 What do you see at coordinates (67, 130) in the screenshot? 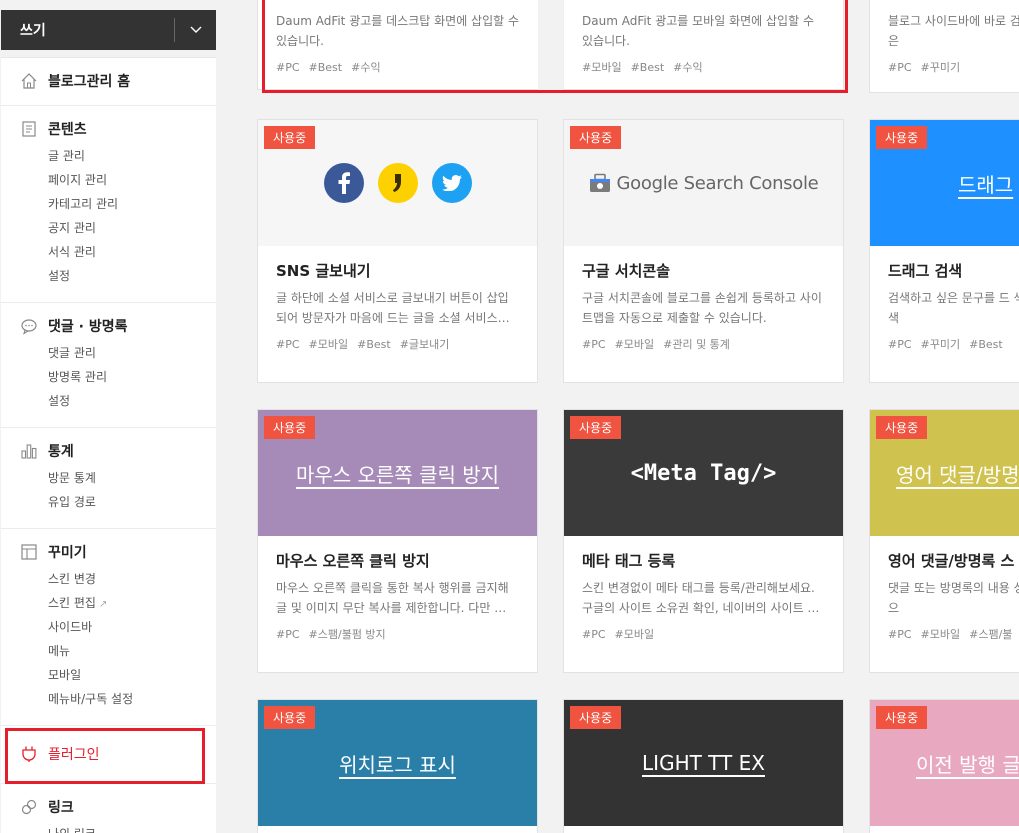
I see `sidebar-item-contents-label: 콘텐츠` at bounding box center [67, 130].